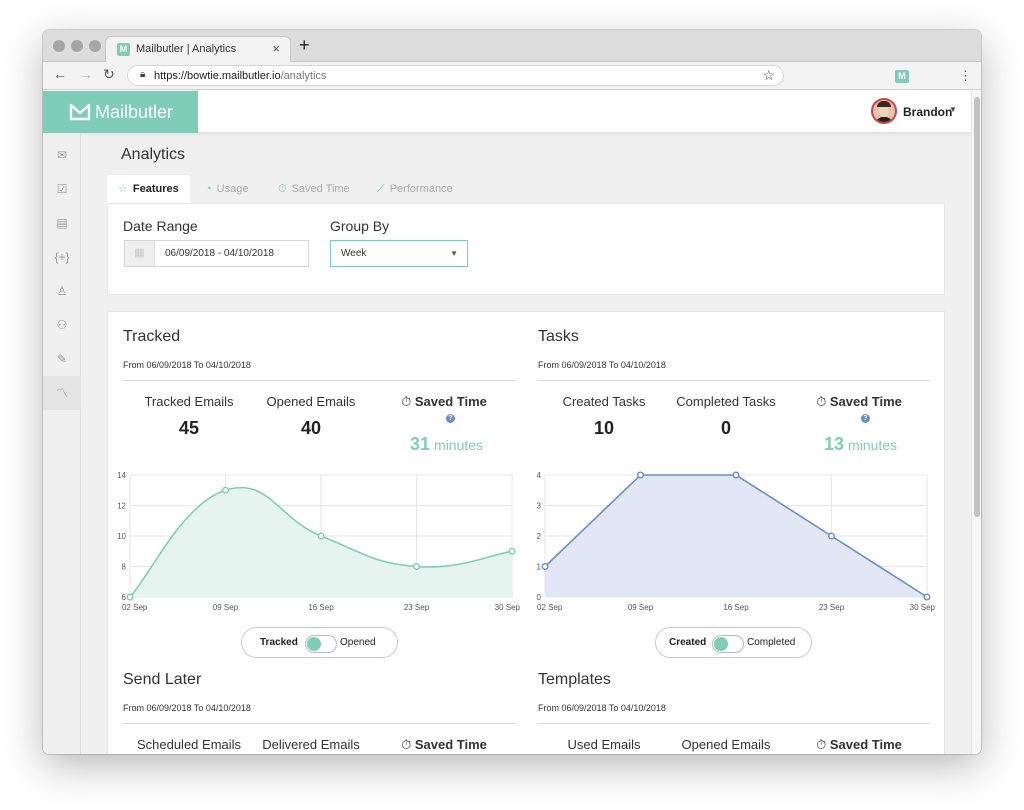 The height and width of the screenshot is (810, 1024). Describe the element at coordinates (771, 642) in the screenshot. I see `toggle-label-completed: Completed` at that location.